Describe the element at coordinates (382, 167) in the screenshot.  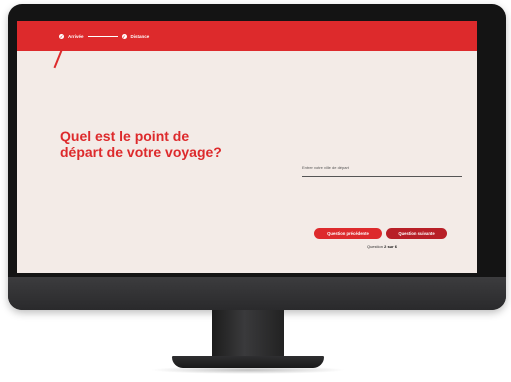
I see `departure-city-input` at that location.